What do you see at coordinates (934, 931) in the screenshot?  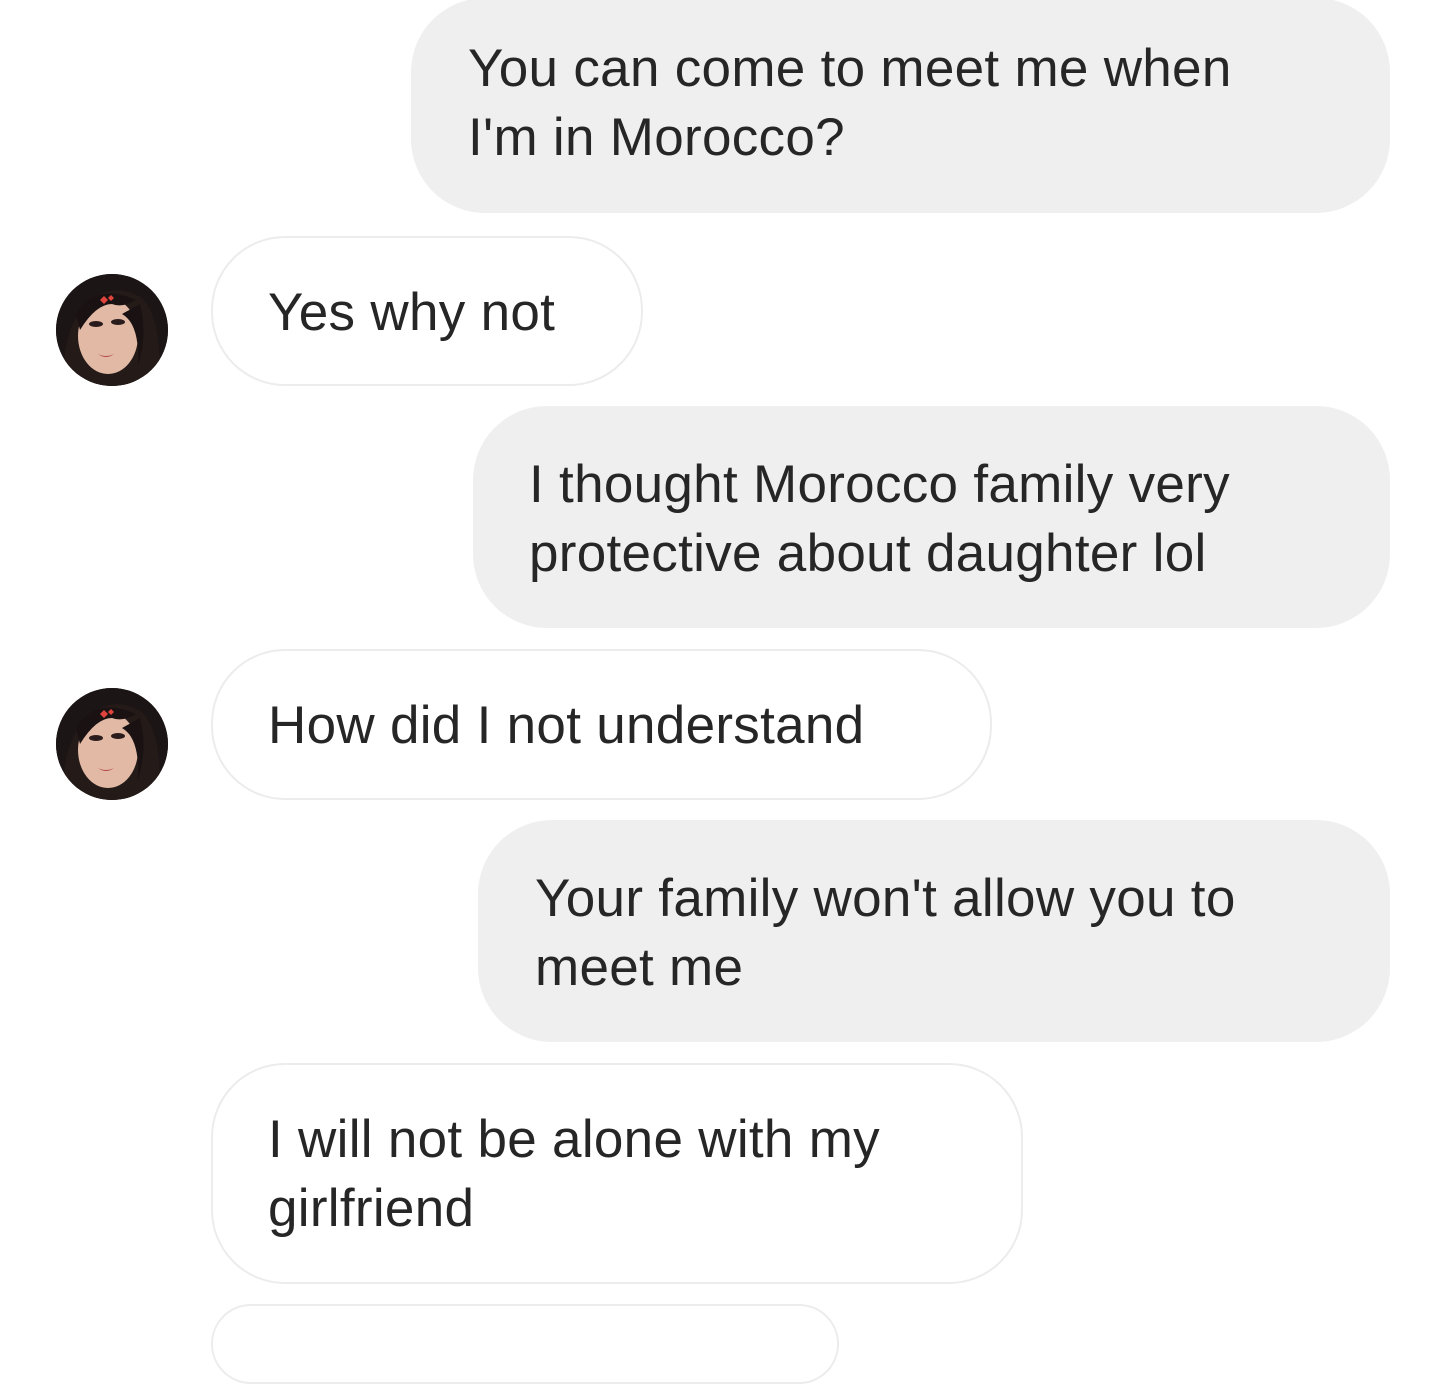 I see `sent-message-bubble: Your family won't allow you to meet me` at bounding box center [934, 931].